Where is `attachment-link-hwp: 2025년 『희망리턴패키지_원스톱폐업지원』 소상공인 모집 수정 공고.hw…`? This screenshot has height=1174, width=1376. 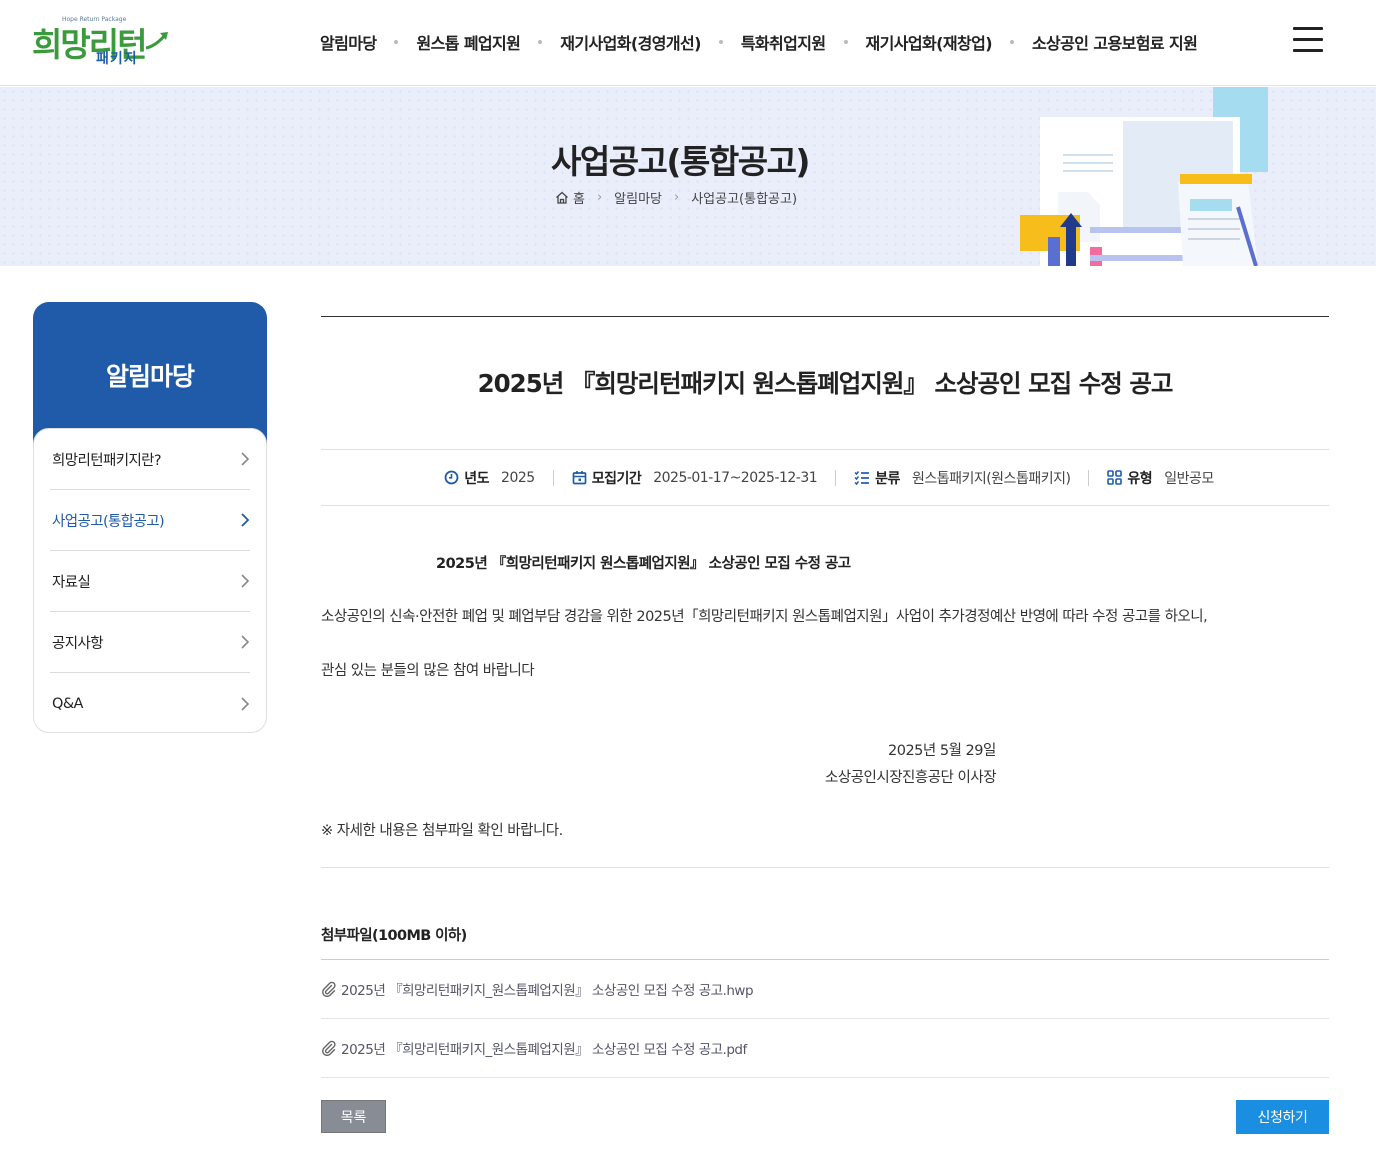 attachment-link-hwp: 2025년 『희망리턴패키지_원스톱폐업지원』 소상공인 모집 수정 공고.hw… is located at coordinates (825, 989).